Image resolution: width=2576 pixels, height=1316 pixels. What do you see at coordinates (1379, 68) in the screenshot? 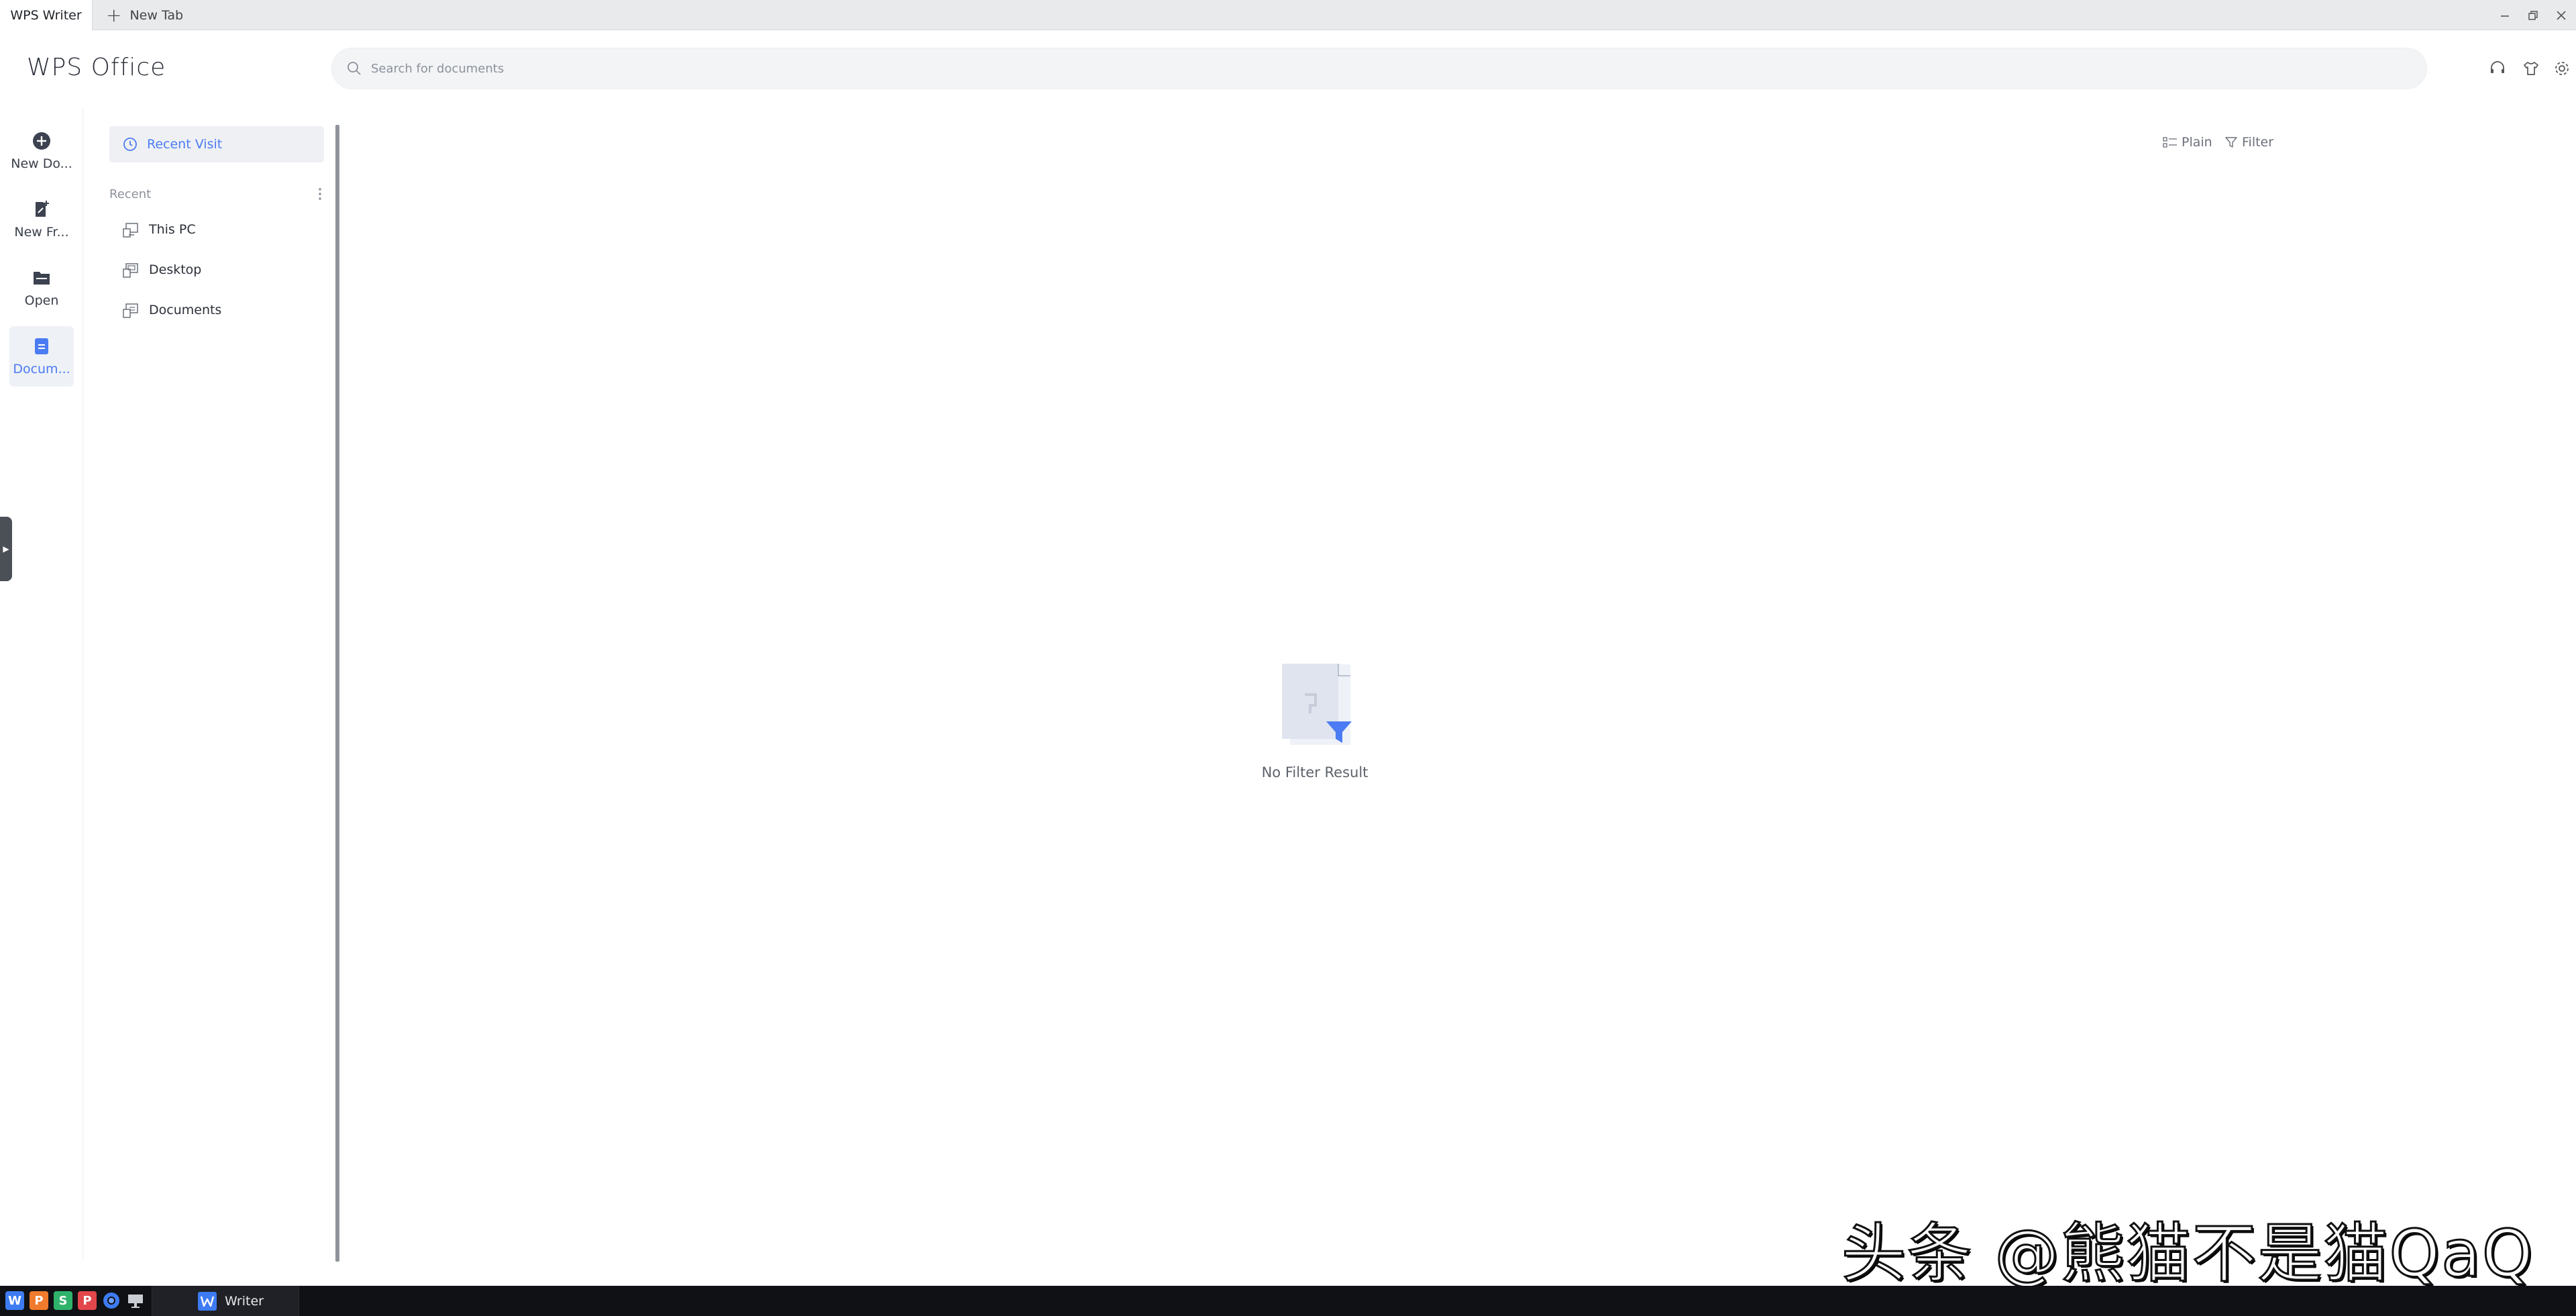
I see `search-input: Search for documents` at bounding box center [1379, 68].